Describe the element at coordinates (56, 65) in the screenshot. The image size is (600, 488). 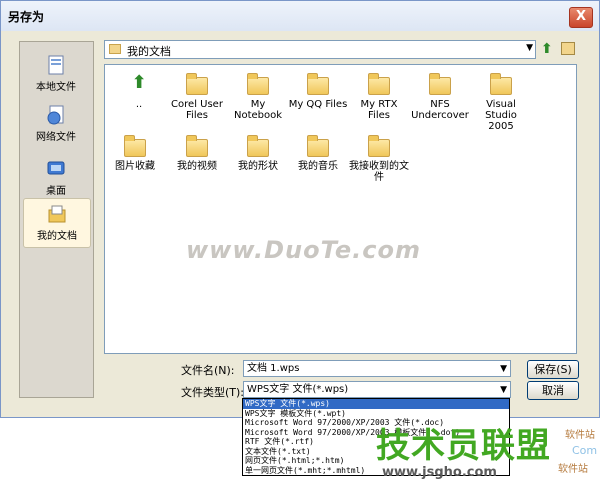
I see `document-icon` at that location.